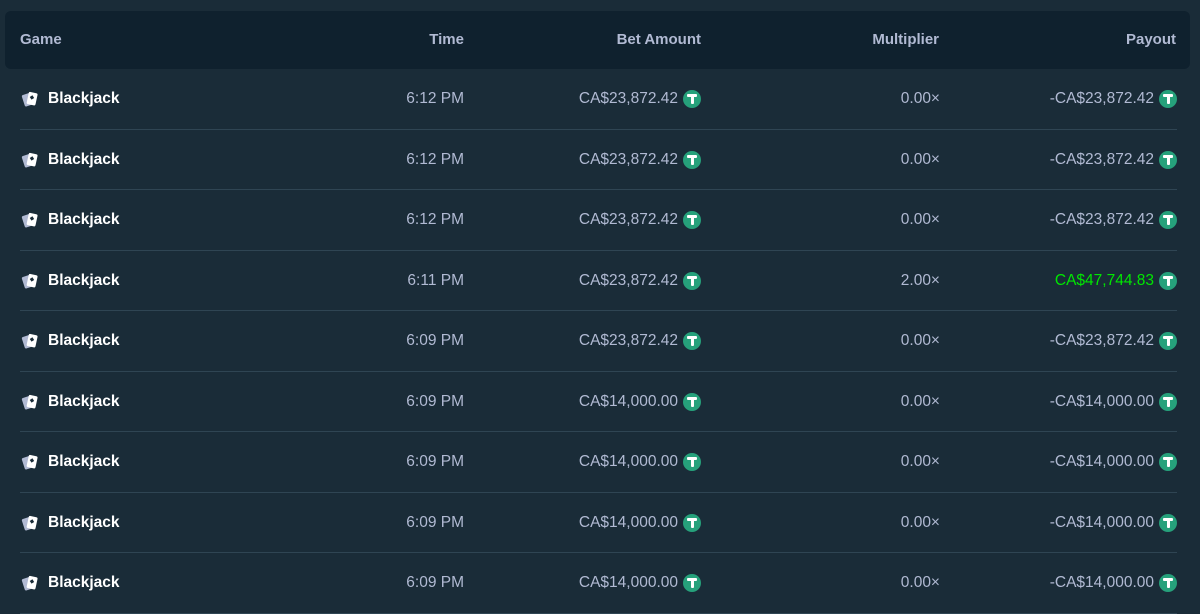 This screenshot has width=1200, height=614. I want to click on column-header-bet-amount: Bet Amount, so click(658, 39).